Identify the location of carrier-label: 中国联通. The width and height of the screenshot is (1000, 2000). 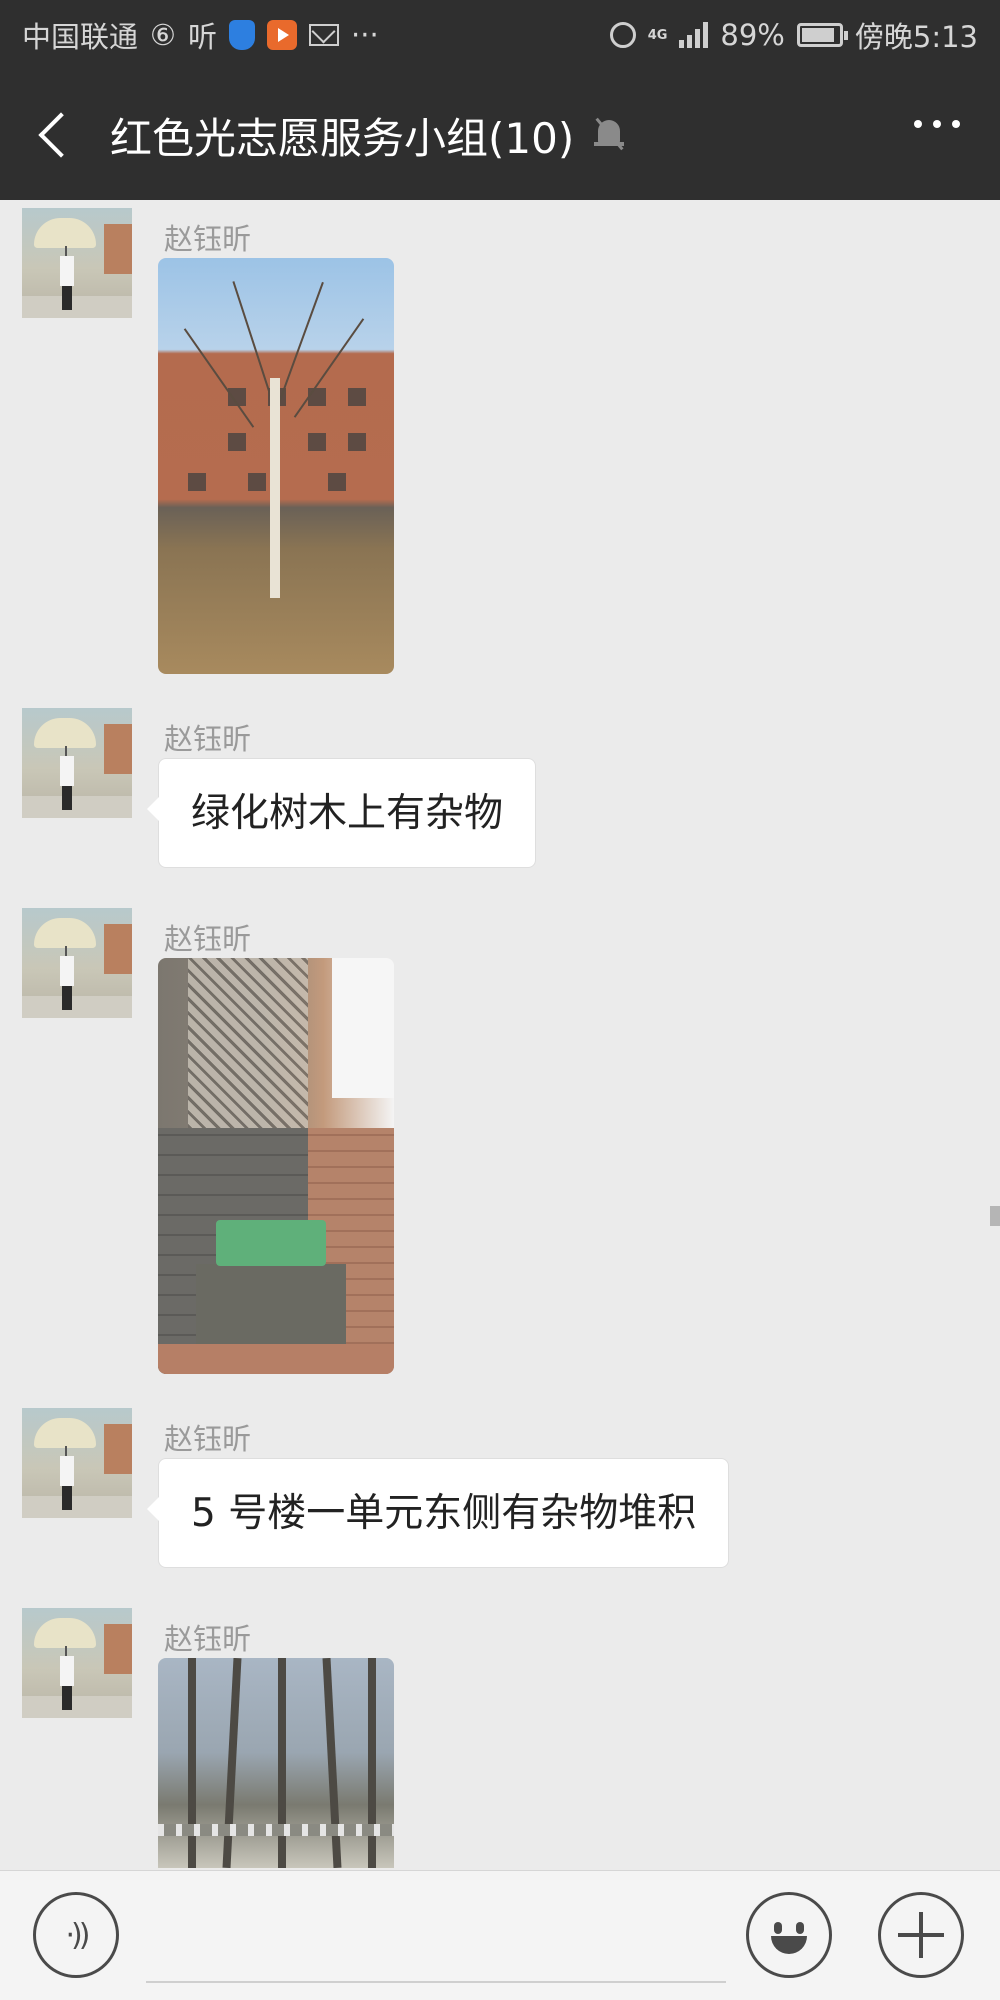
(80, 37).